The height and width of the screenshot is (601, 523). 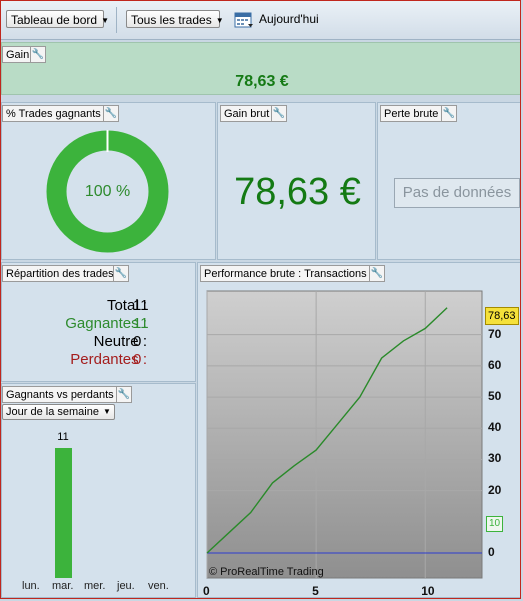 I want to click on x-tick-label: 0, so click(x=206, y=591).